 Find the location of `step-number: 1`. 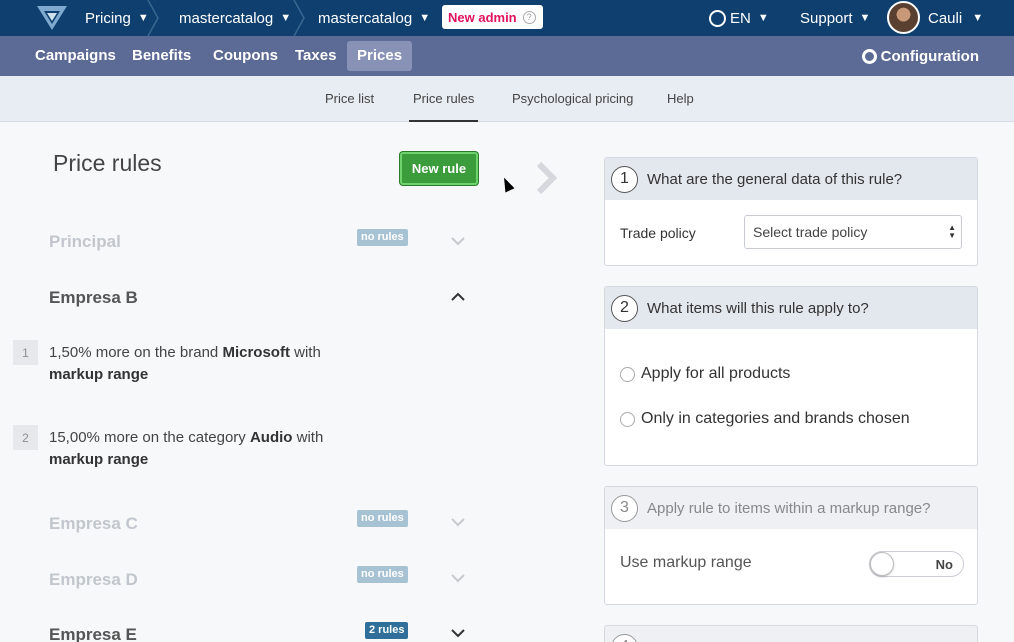

step-number: 1 is located at coordinates (624, 179).